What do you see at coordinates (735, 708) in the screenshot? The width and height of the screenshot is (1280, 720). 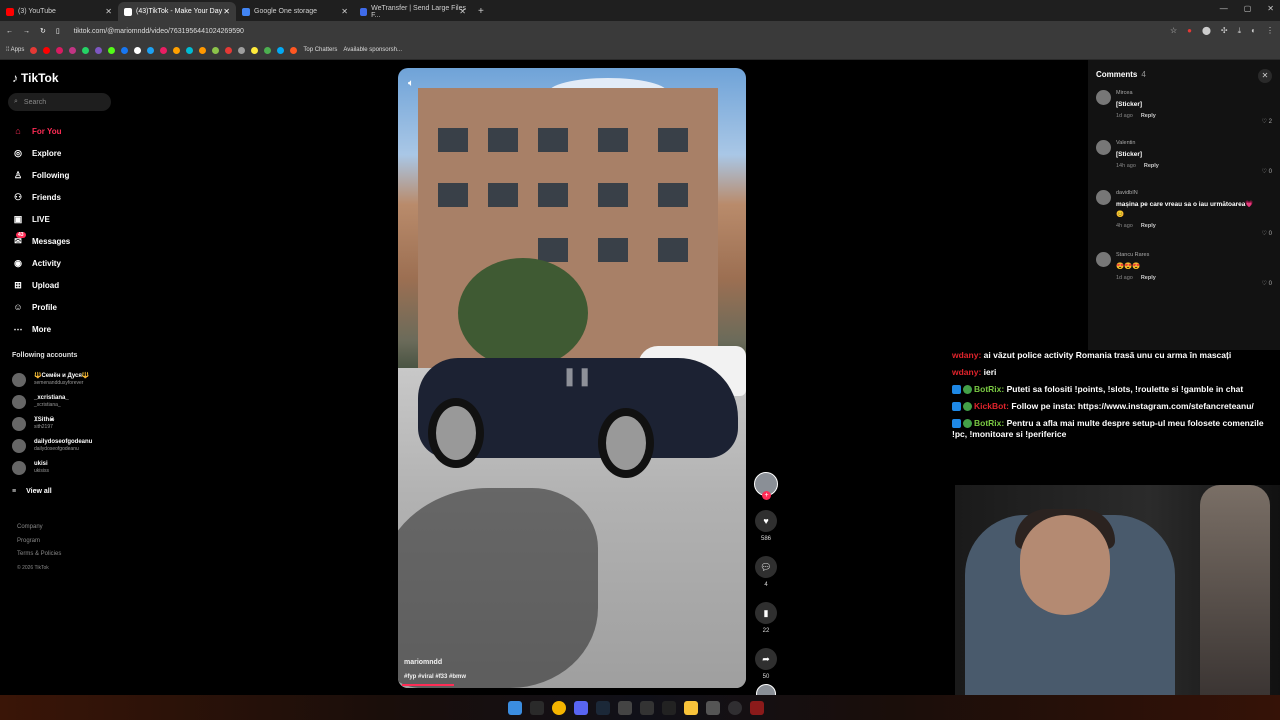 I see `obs-icon` at bounding box center [735, 708].